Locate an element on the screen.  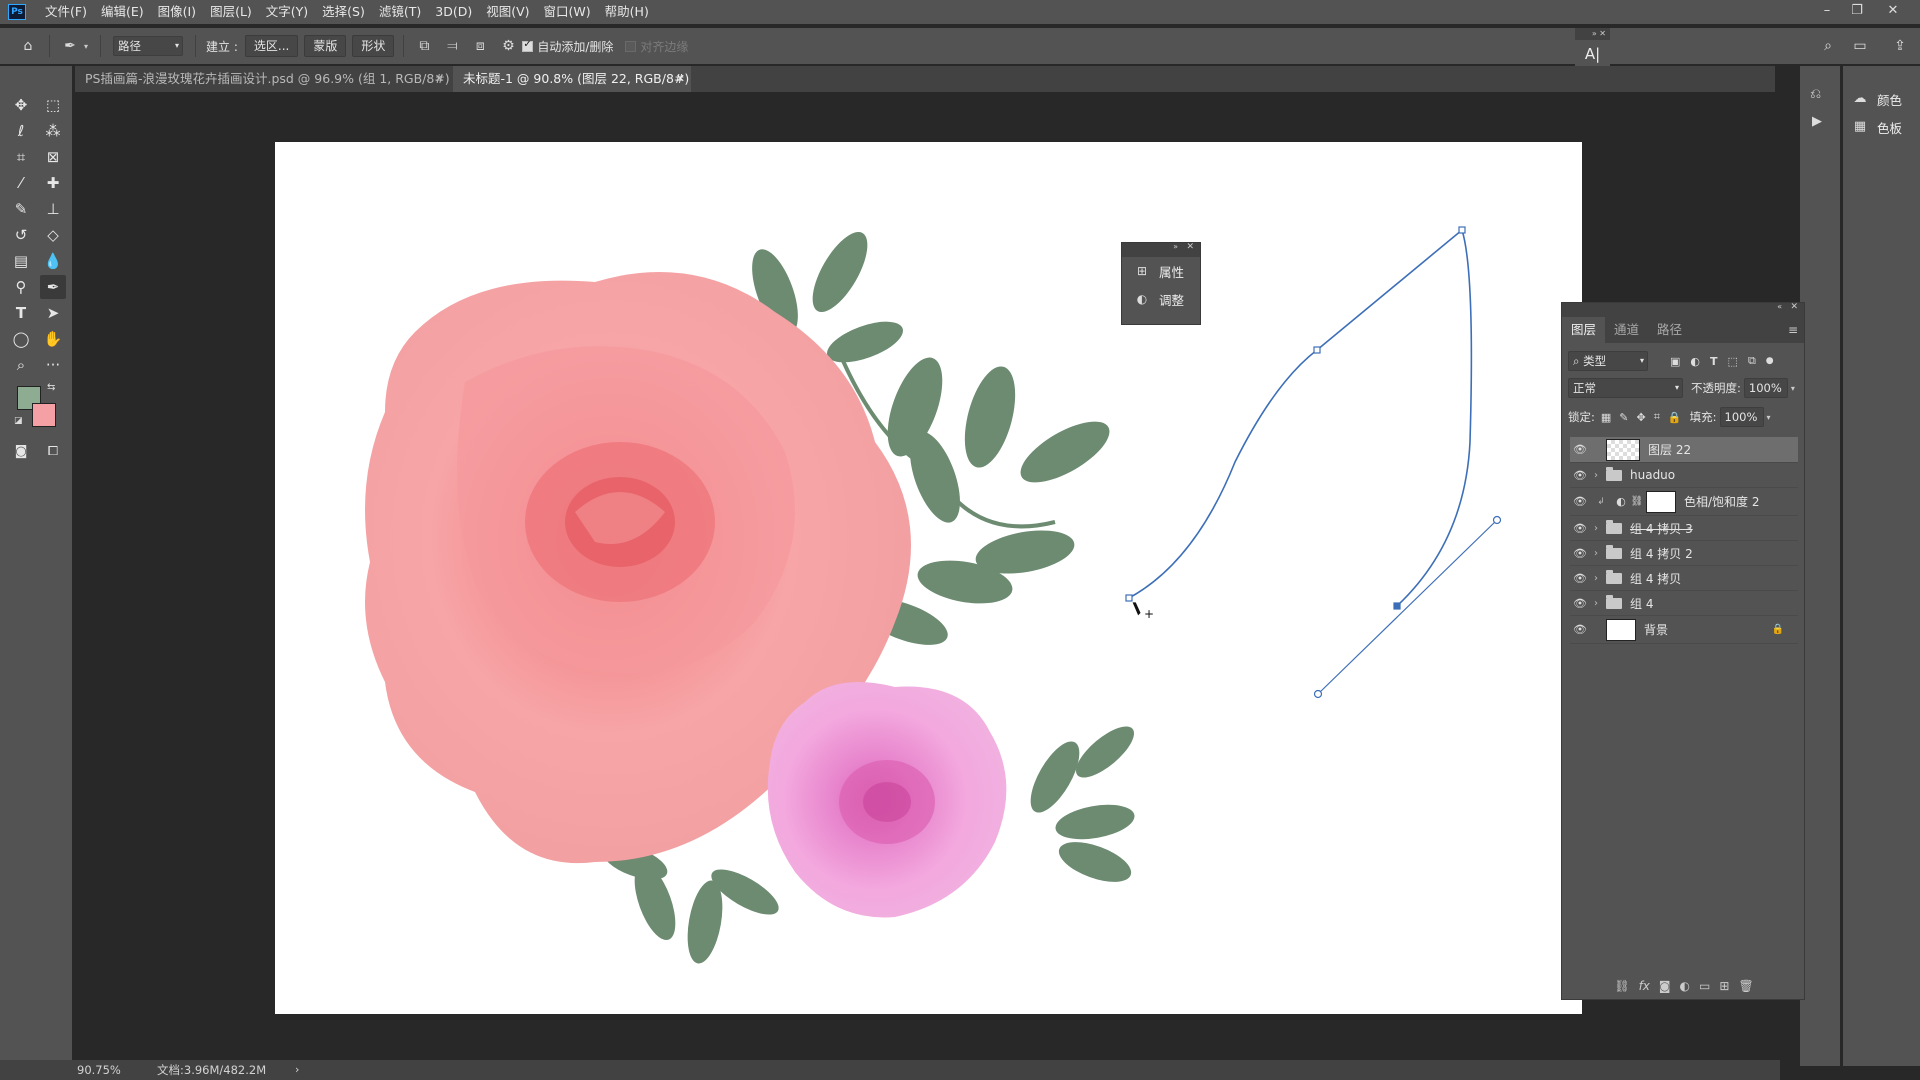
layer-row: 👁 › 组 4 拷贝 is located at coordinates (1684, 578).